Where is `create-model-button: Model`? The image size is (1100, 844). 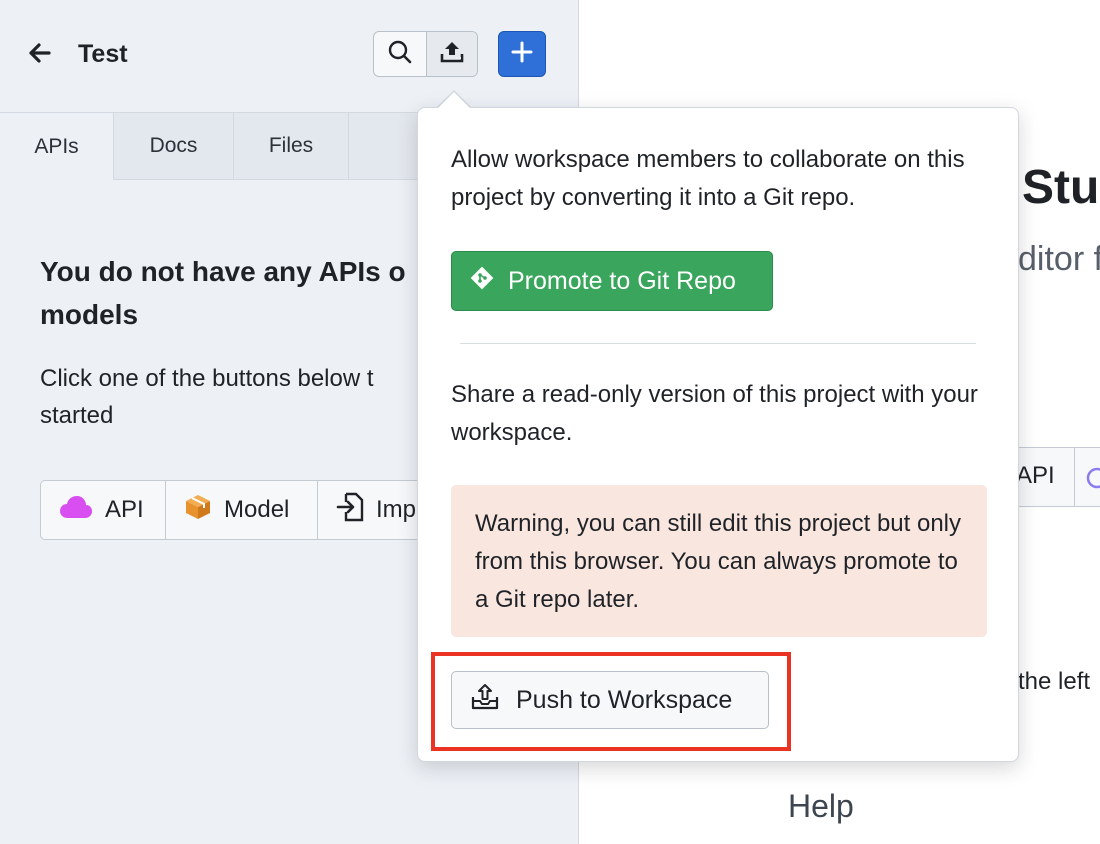
create-model-button: Model is located at coordinates (242, 510).